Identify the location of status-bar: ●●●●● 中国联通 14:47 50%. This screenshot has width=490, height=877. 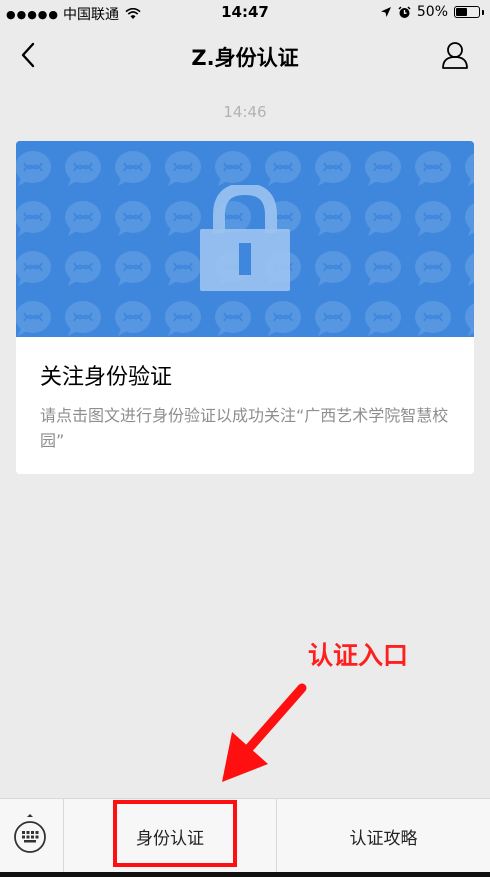
(245, 14).